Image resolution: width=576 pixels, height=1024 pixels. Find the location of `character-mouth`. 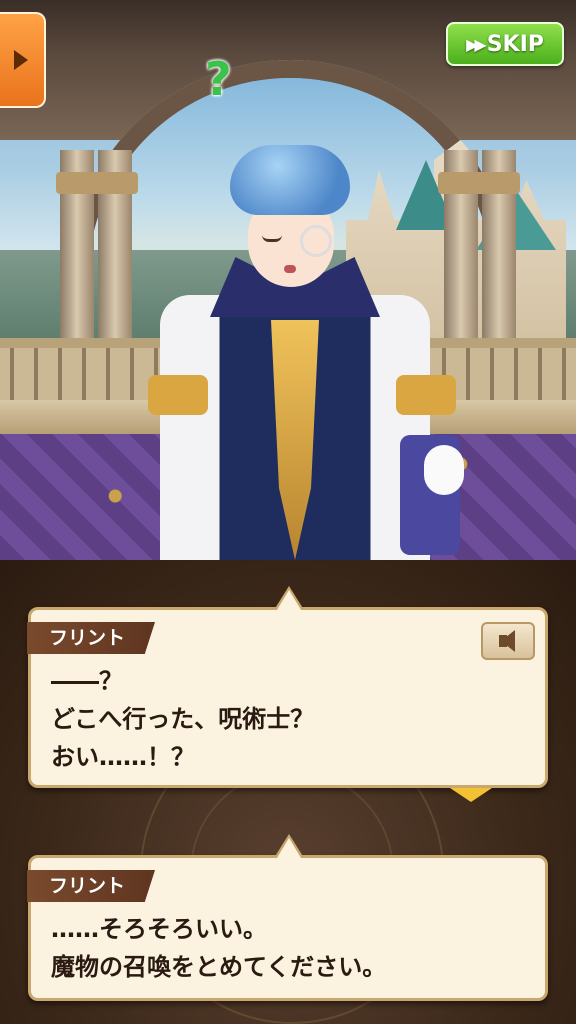

character-mouth is located at coordinates (290, 269).